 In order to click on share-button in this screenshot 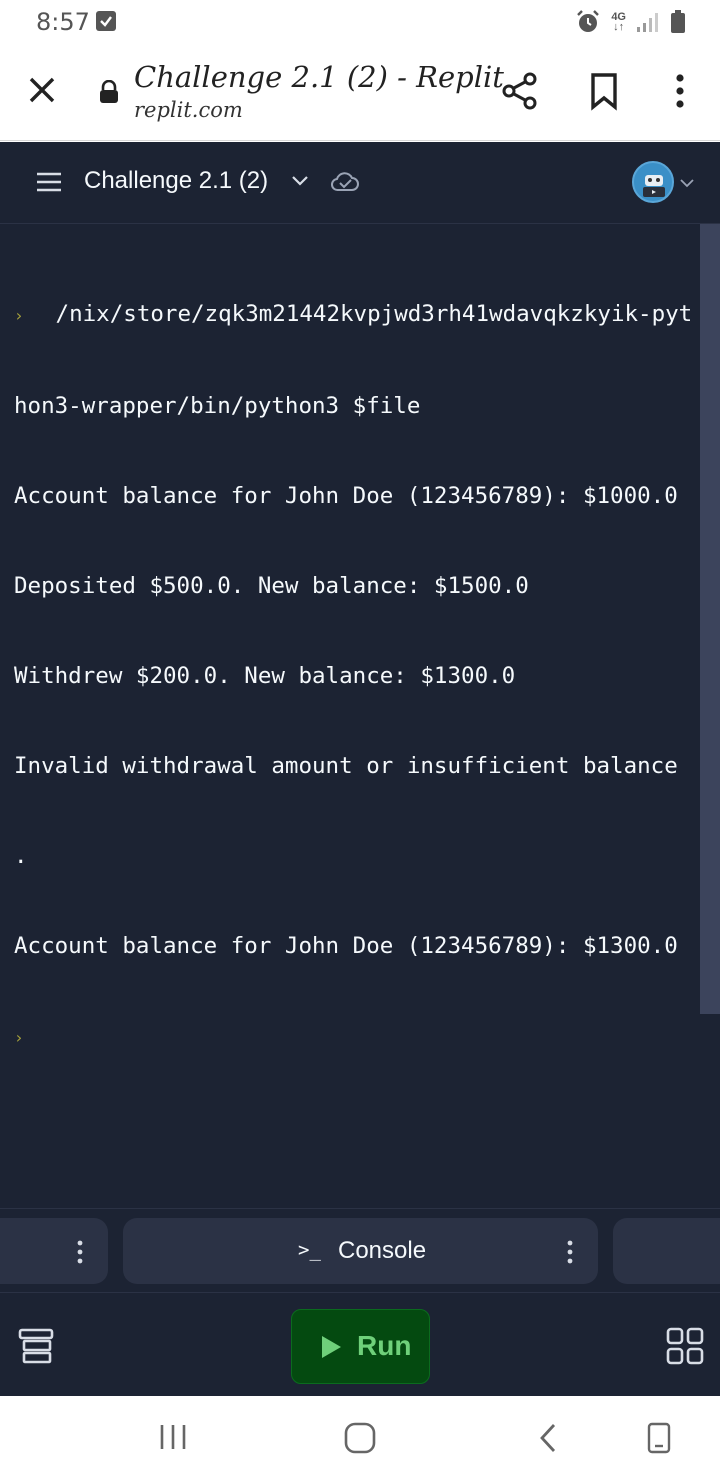, I will do `click(520, 91)`.